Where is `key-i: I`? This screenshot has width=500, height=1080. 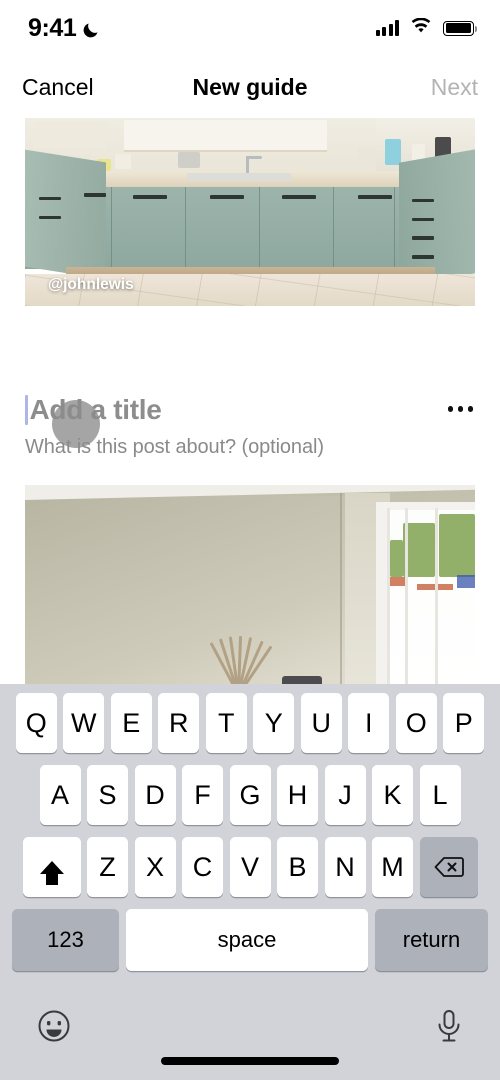
key-i: I is located at coordinates (369, 723).